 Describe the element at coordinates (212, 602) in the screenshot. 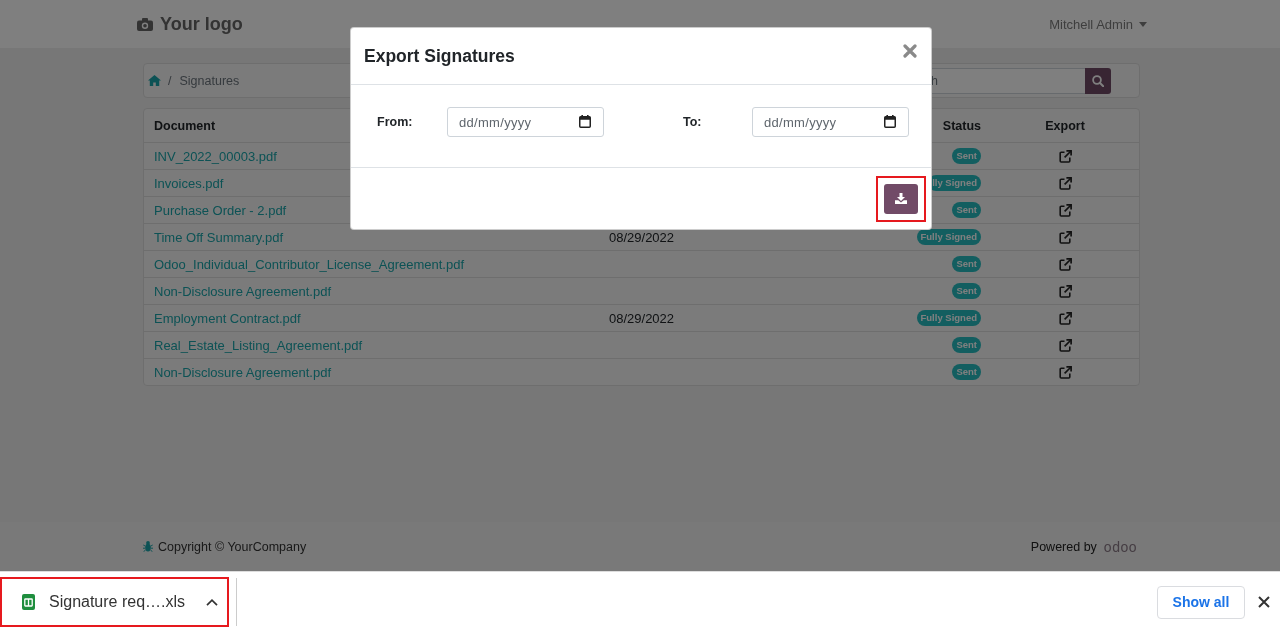

I see `chevron-up-icon` at that location.